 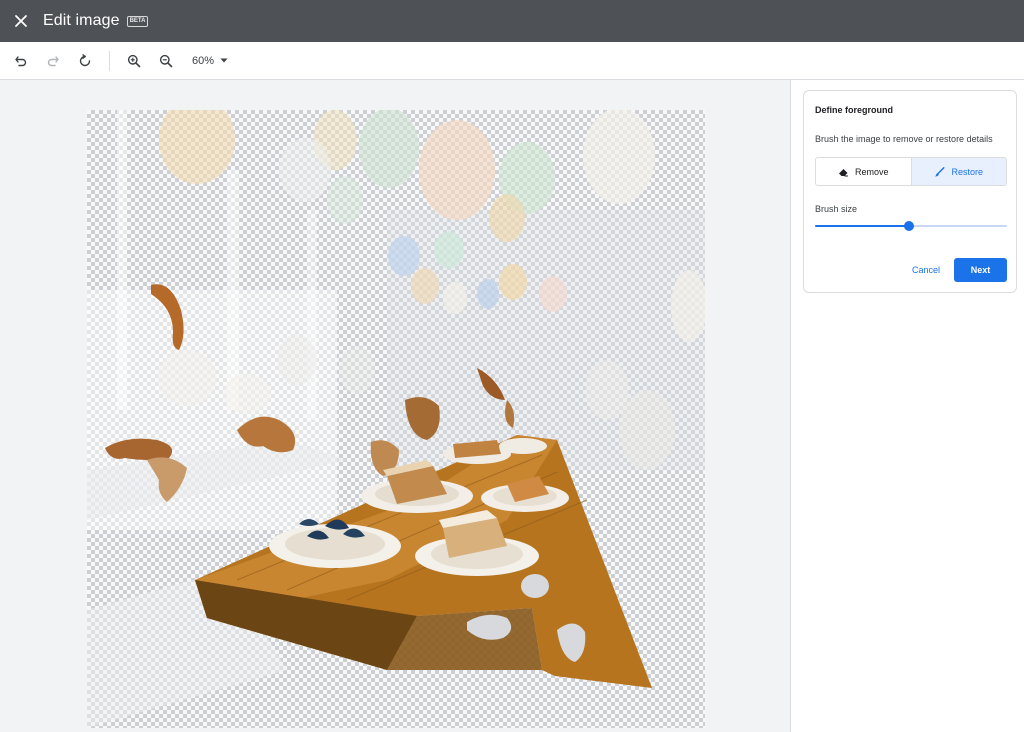 What do you see at coordinates (843, 172) in the screenshot?
I see `eraser-icon` at bounding box center [843, 172].